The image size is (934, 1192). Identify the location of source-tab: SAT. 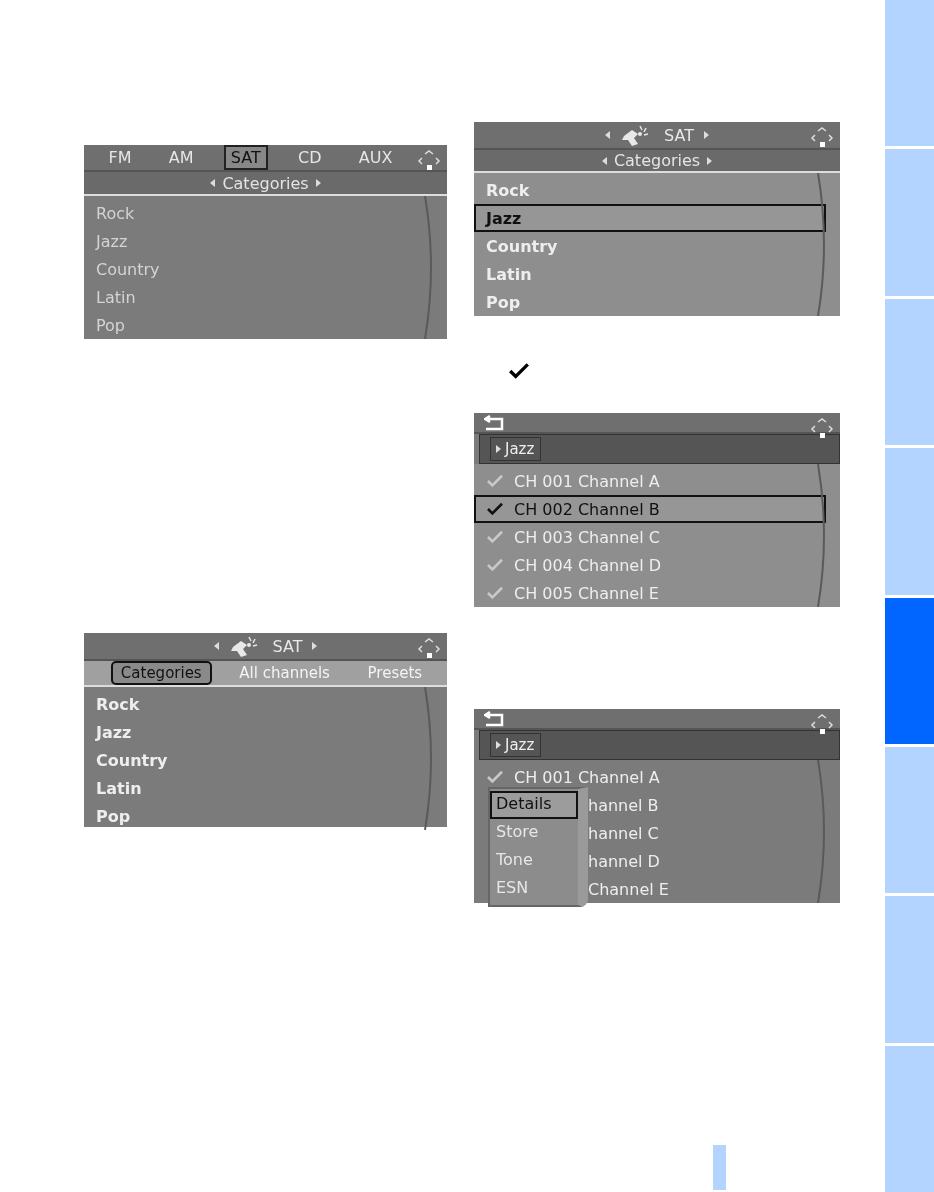
(245, 157).